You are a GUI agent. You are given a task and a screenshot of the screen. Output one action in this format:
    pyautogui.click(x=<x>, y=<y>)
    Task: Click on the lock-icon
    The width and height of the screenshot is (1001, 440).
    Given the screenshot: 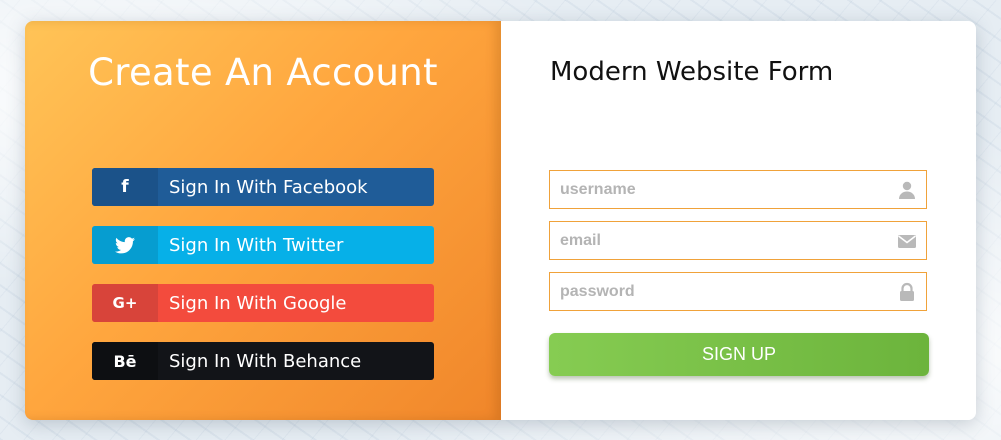 What is the action you would take?
    pyautogui.click(x=907, y=291)
    